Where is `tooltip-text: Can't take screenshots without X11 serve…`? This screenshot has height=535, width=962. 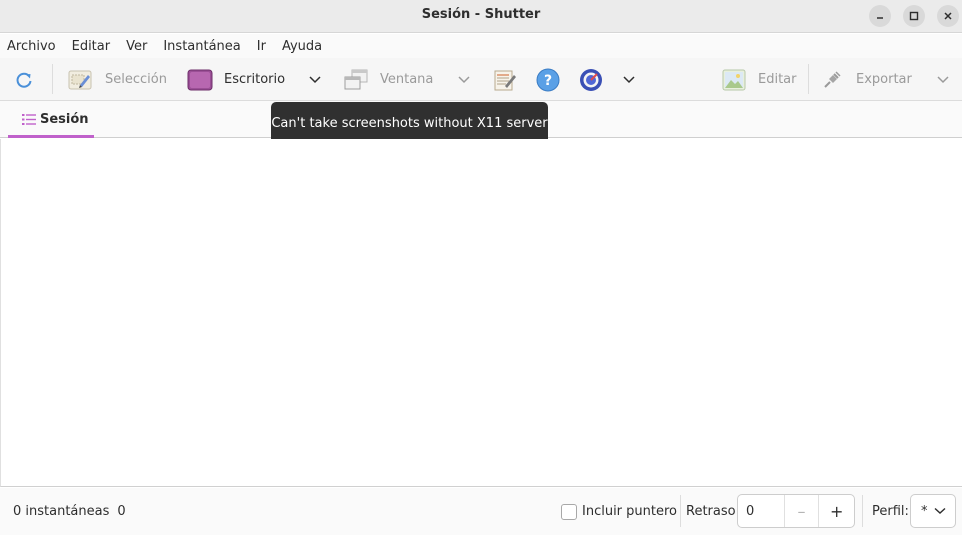 tooltip-text: Can't take screenshots without X11 serve… is located at coordinates (409, 123).